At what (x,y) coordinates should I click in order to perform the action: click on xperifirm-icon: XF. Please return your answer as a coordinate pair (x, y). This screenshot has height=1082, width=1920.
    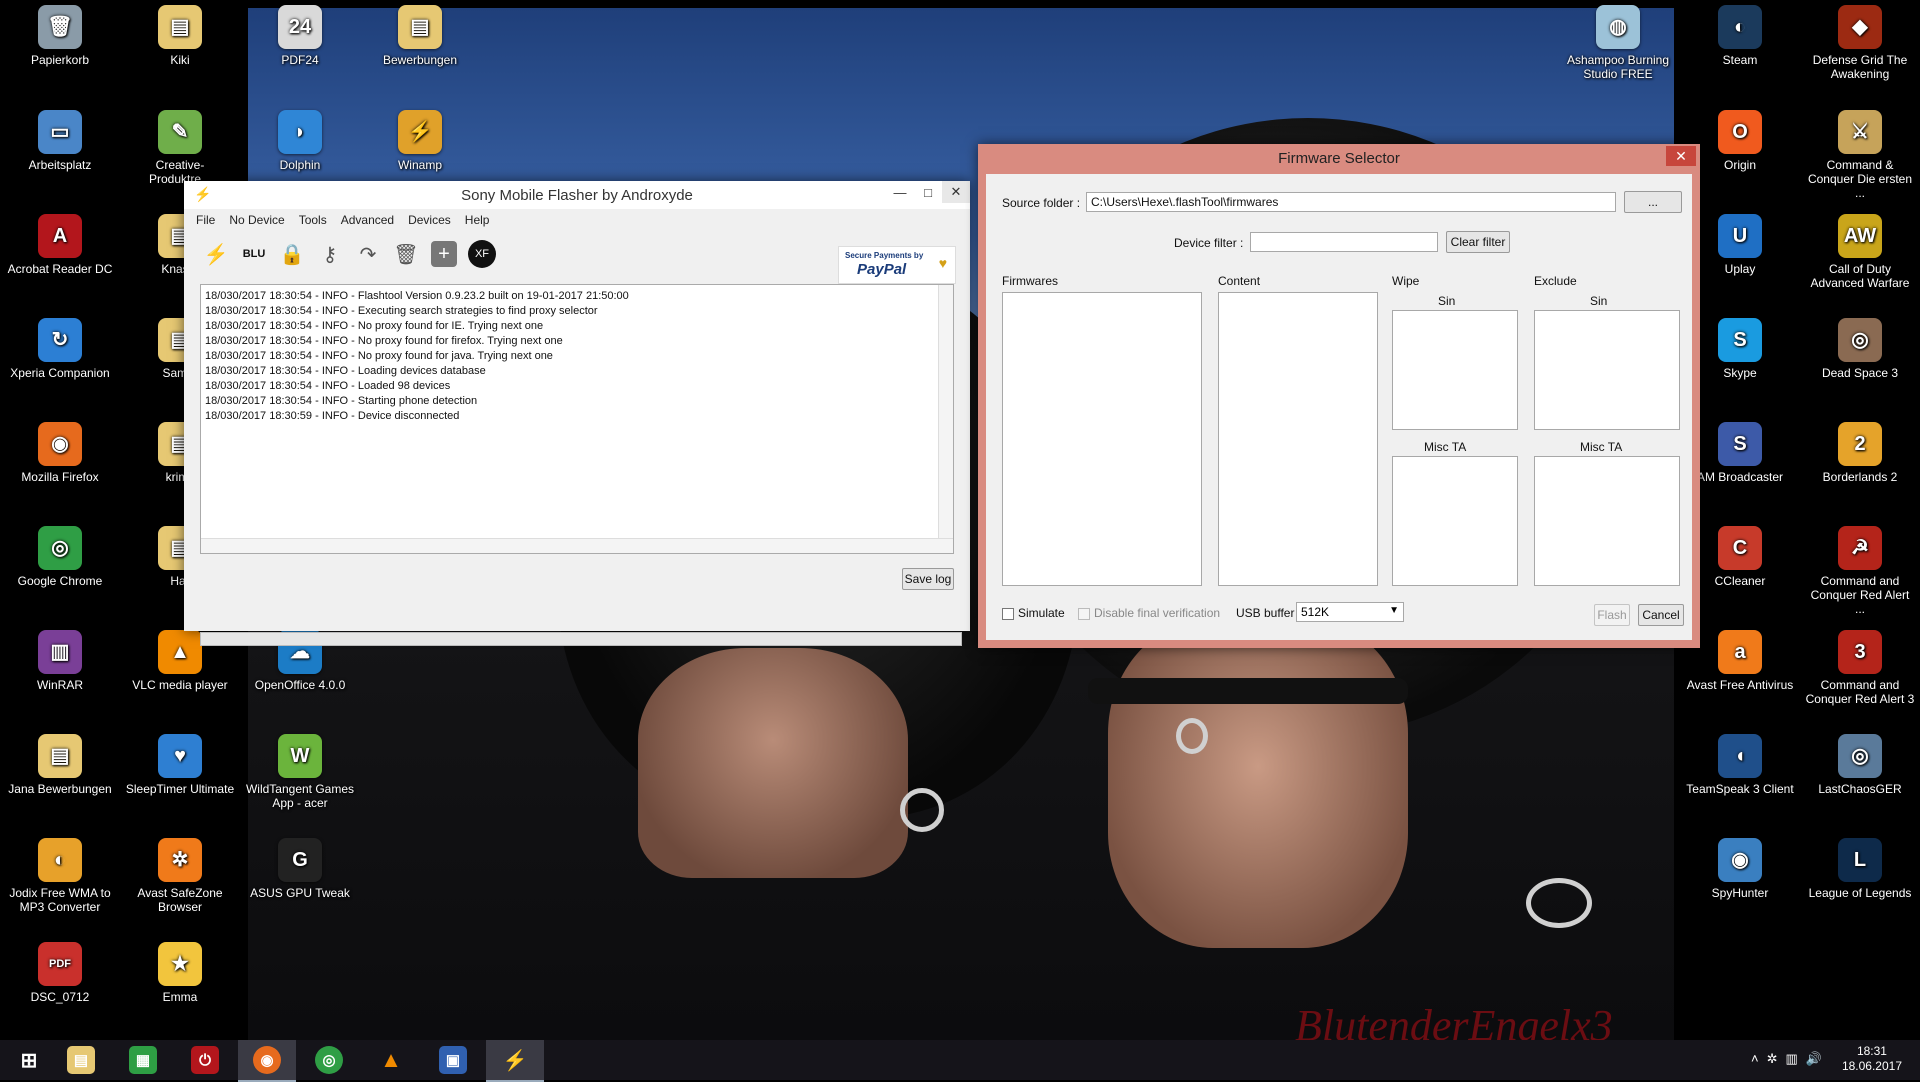
    Looking at the image, I should click on (482, 254).